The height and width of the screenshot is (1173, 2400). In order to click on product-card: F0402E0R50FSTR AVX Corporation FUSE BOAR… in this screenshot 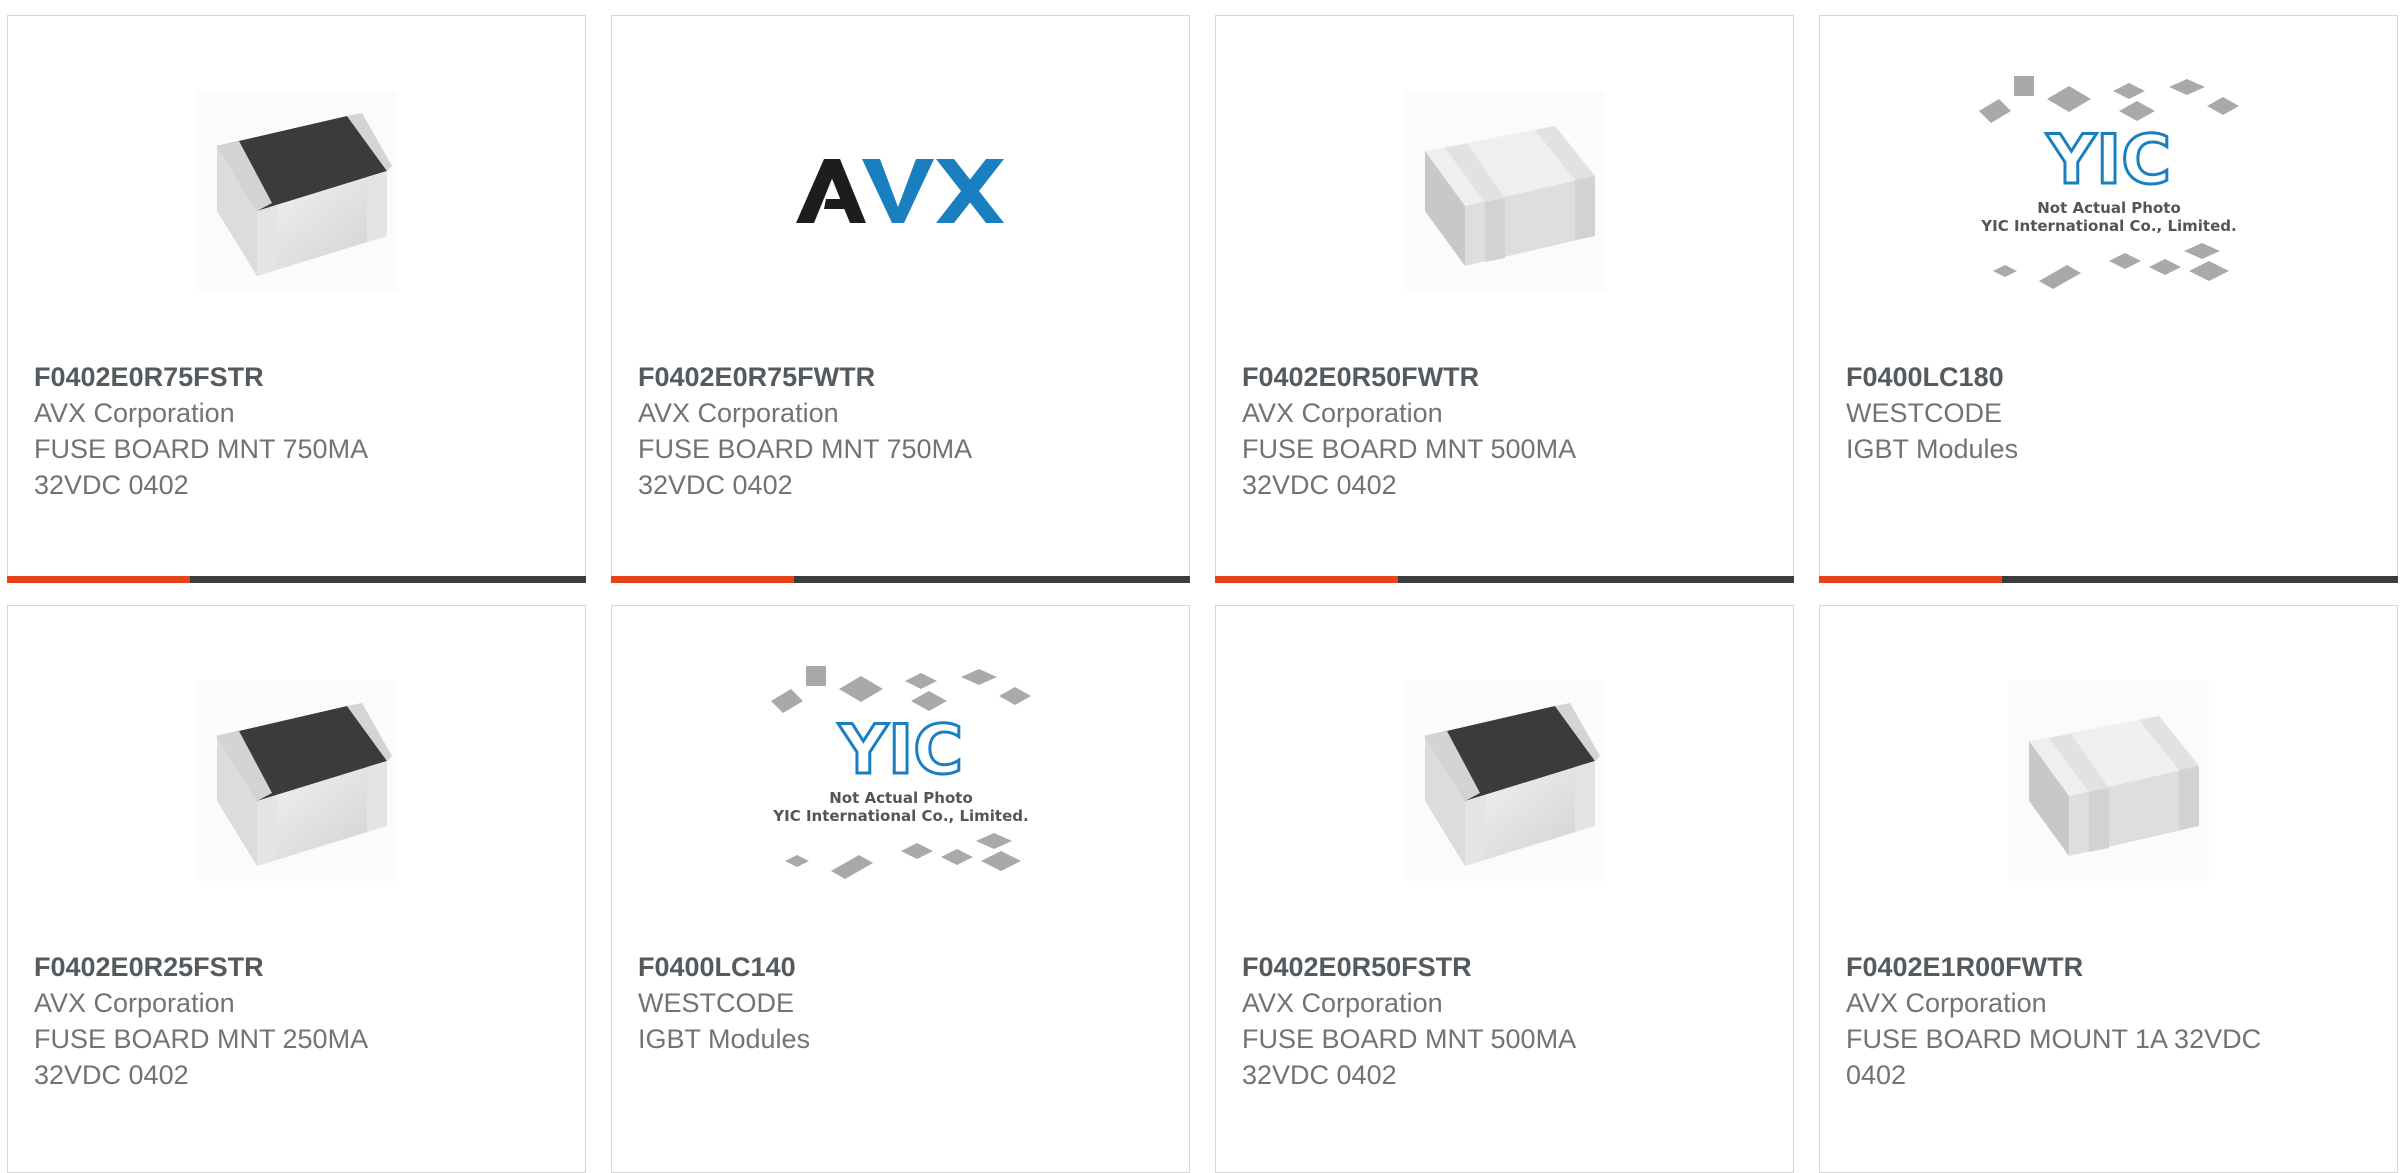, I will do `click(1504, 889)`.